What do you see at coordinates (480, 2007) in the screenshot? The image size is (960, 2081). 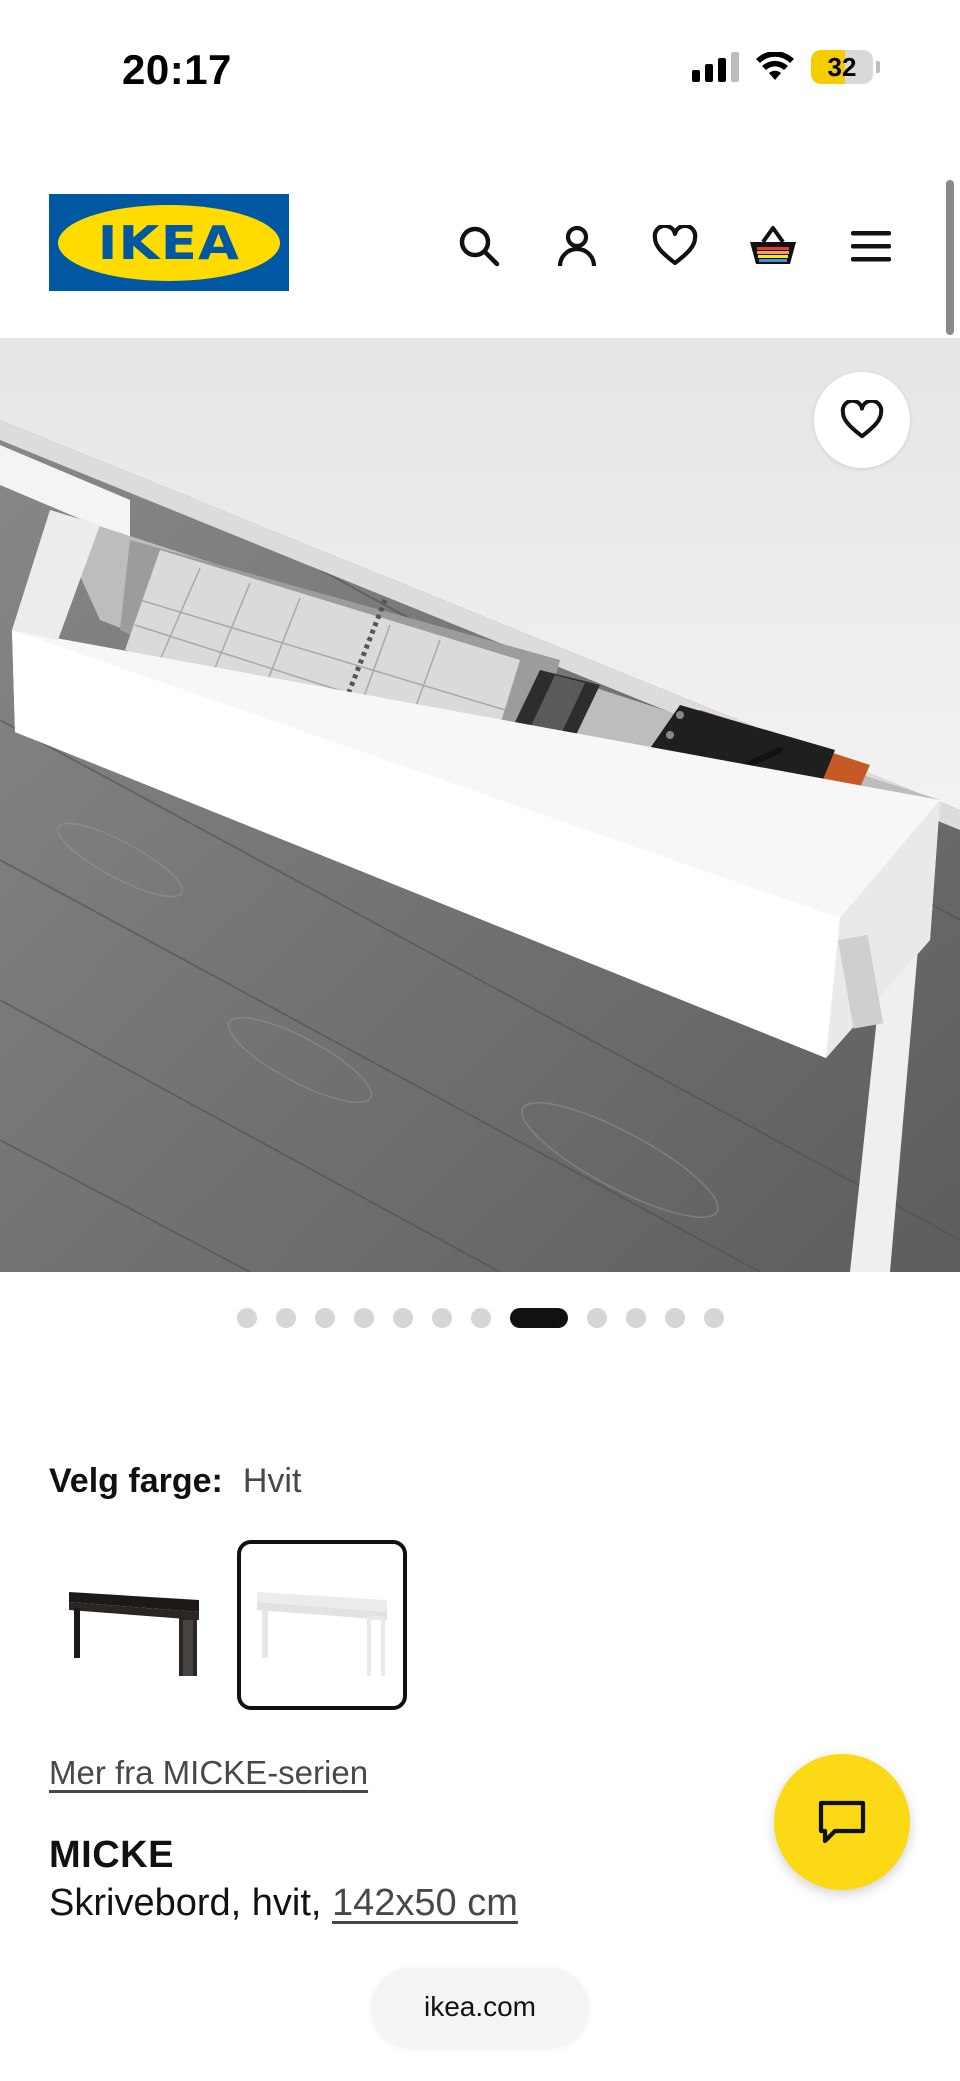 I see `browser-url-bar: ikea.com` at bounding box center [480, 2007].